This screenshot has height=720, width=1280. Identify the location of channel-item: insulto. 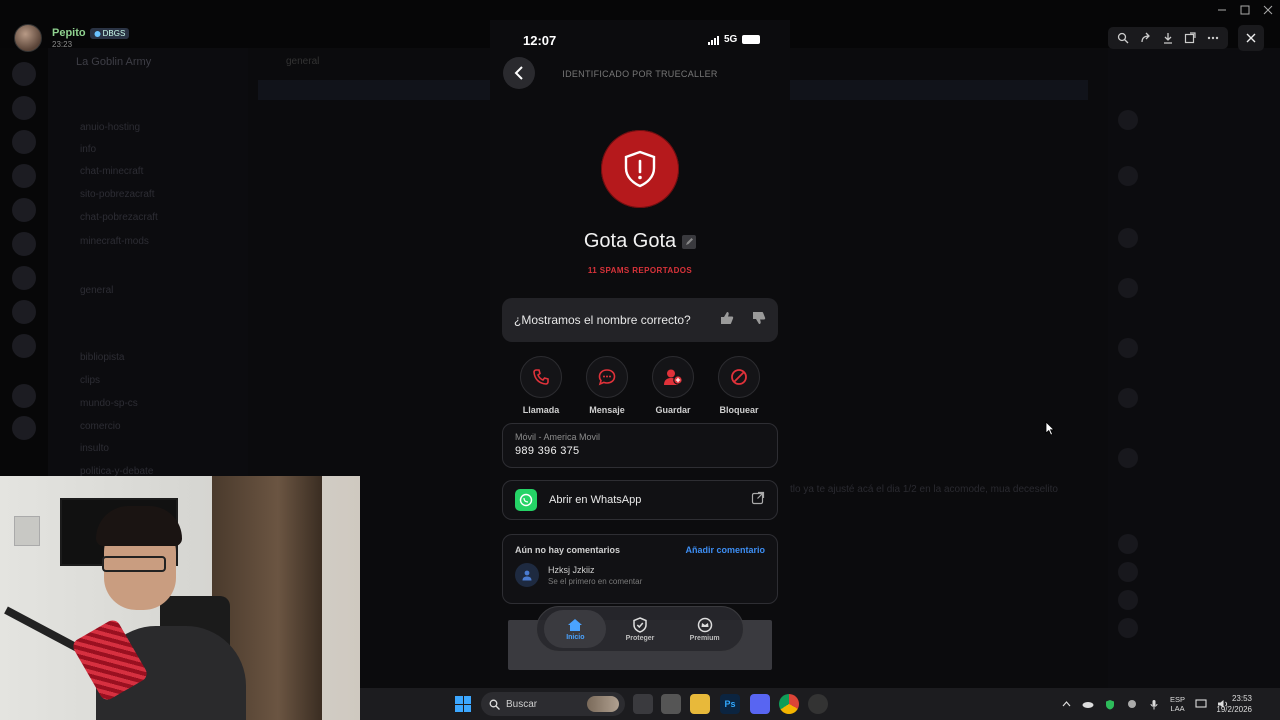
(94, 448).